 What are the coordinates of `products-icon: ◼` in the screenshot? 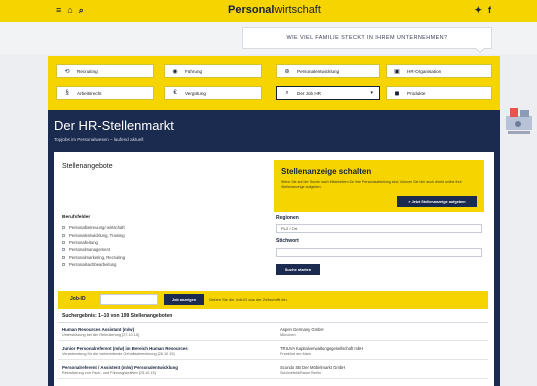 It's located at (397, 93).